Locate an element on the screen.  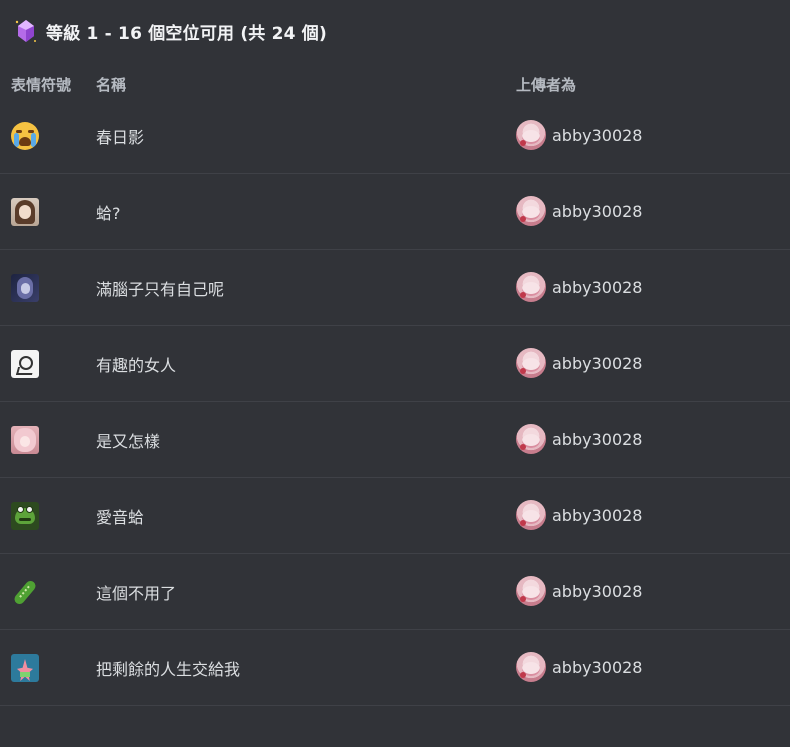
column-name: 名稱 is located at coordinates (111, 85).